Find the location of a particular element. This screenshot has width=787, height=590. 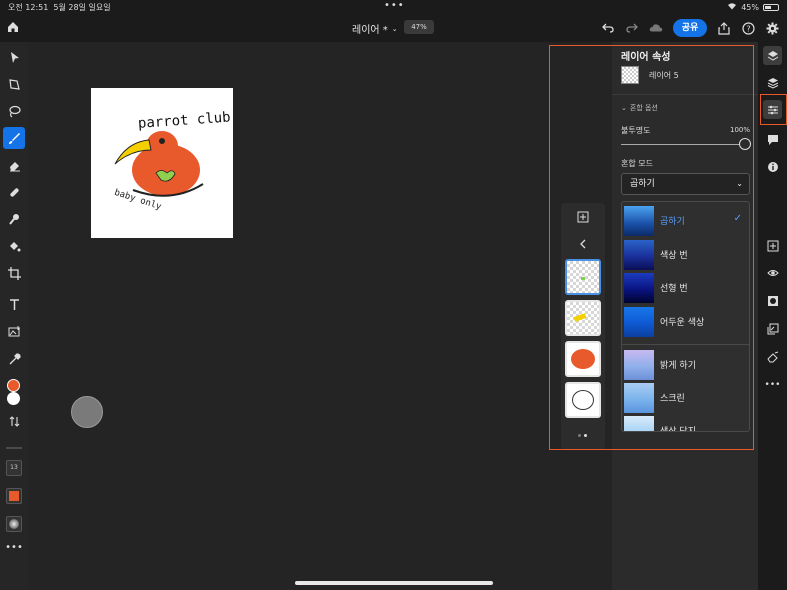

eye-visibility-icon is located at coordinates (772, 272).